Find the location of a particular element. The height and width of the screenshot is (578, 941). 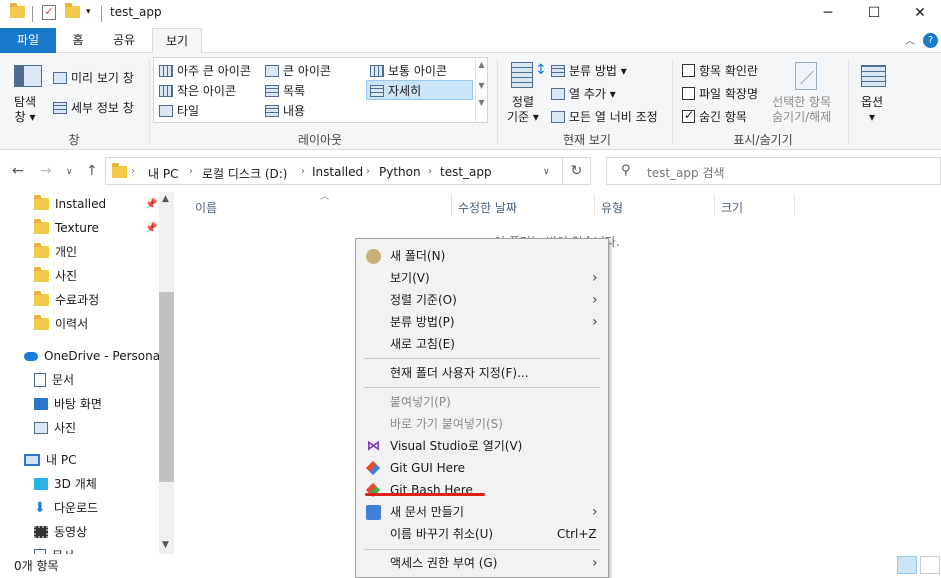

maximize-button: ☐ is located at coordinates (874, 14).